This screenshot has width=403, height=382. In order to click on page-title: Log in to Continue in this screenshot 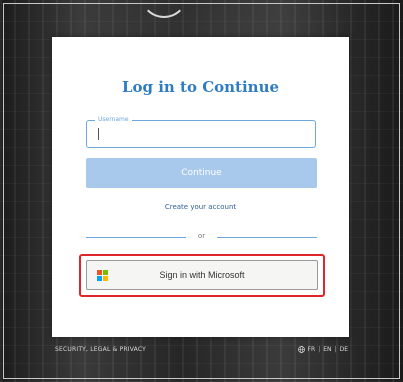, I will do `click(200, 87)`.